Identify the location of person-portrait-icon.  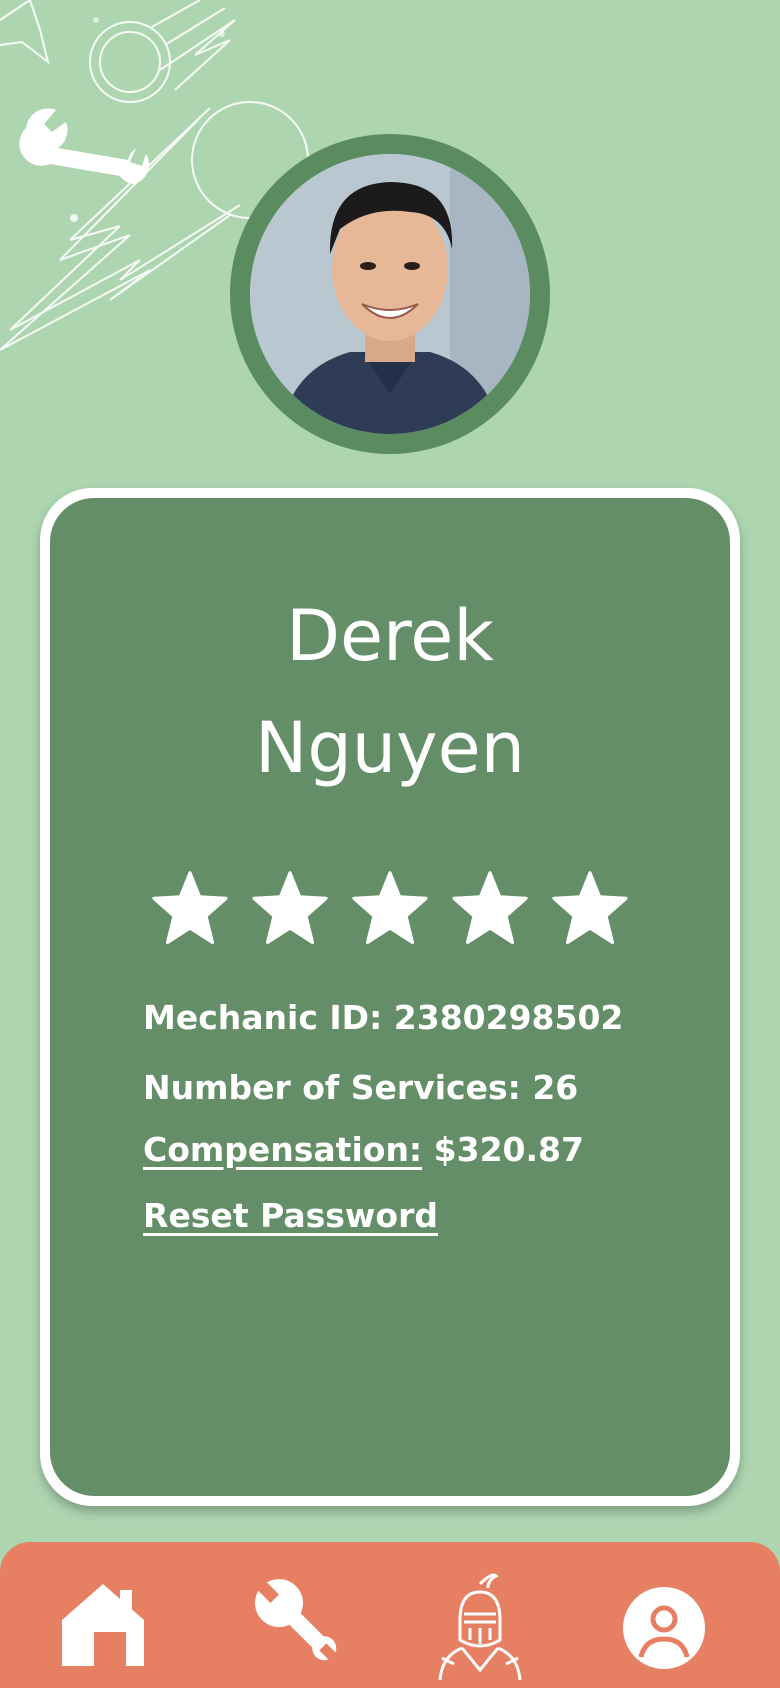
(390, 294).